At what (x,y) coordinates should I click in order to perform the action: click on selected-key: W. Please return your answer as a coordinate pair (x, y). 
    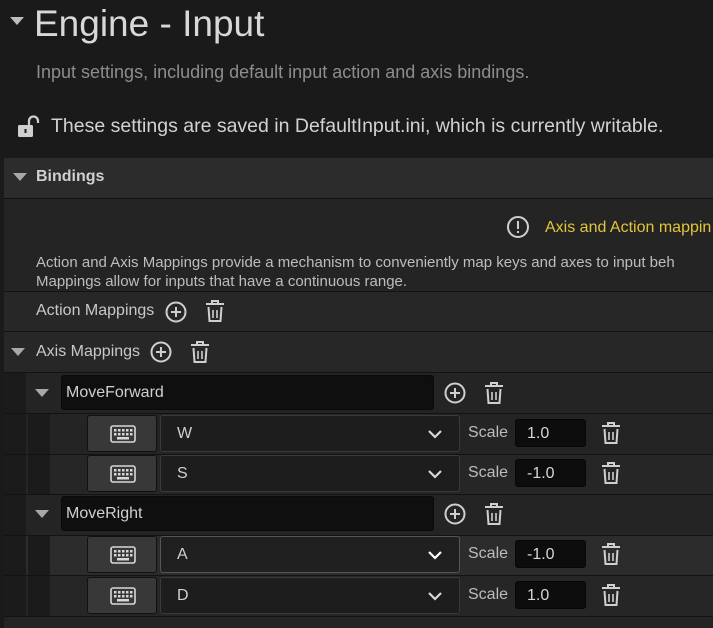
    Looking at the image, I should click on (185, 433).